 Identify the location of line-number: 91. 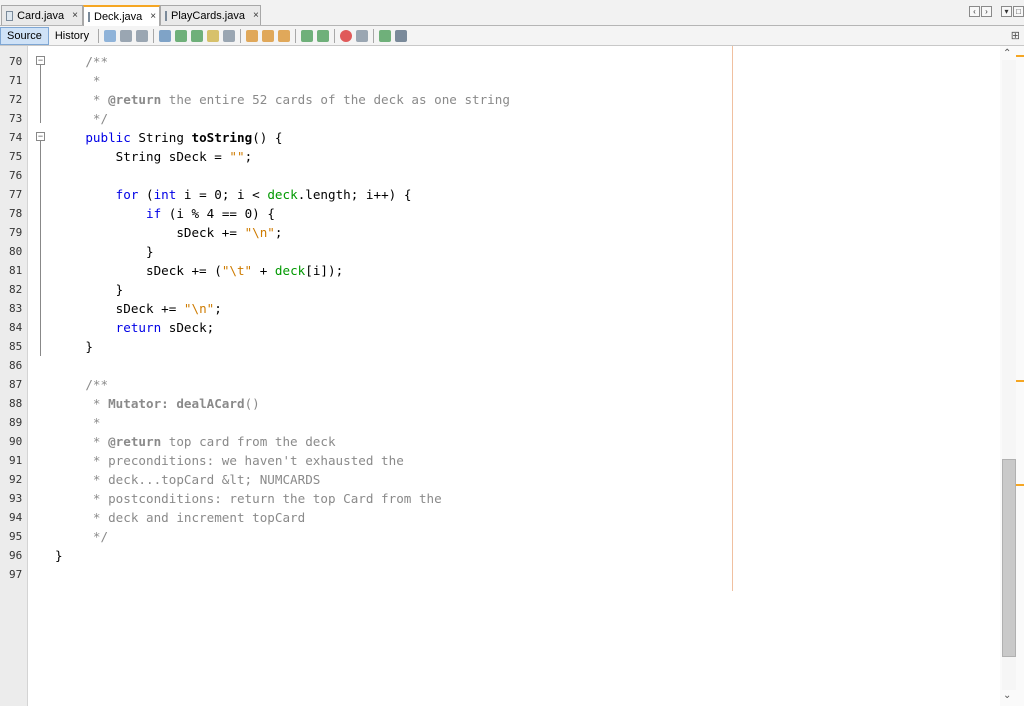
(16, 460).